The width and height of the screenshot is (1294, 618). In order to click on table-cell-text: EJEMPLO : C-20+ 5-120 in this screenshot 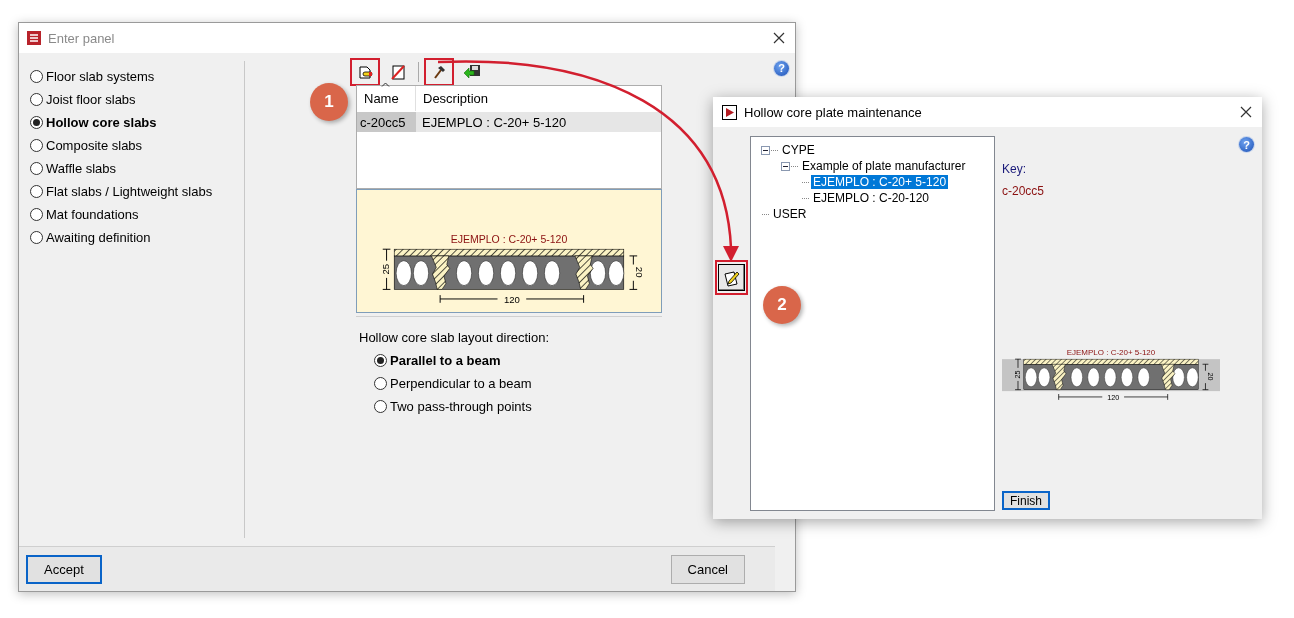, I will do `click(494, 122)`.